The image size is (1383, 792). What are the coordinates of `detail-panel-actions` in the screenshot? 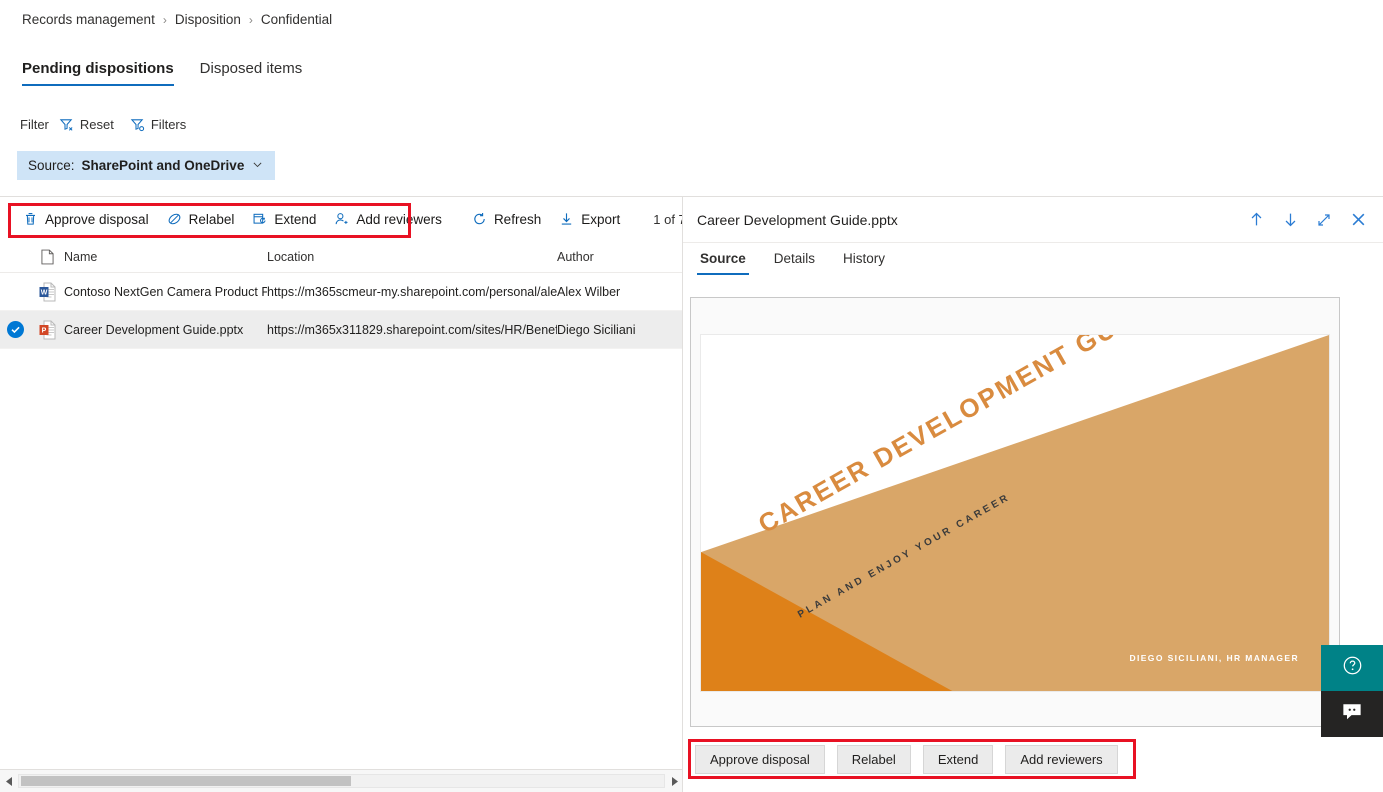 It's located at (1307, 220).